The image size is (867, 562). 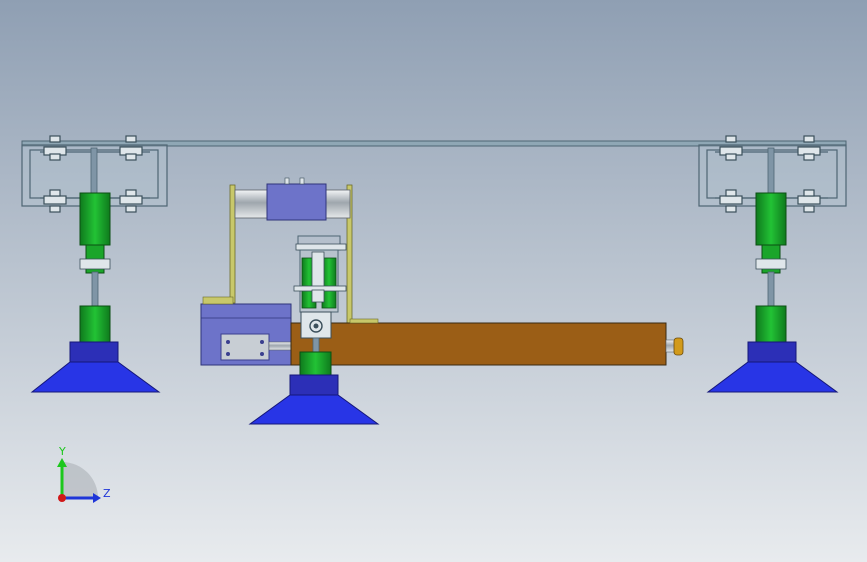 What do you see at coordinates (95, 324) in the screenshot?
I see `left-cup-holder` at bounding box center [95, 324].